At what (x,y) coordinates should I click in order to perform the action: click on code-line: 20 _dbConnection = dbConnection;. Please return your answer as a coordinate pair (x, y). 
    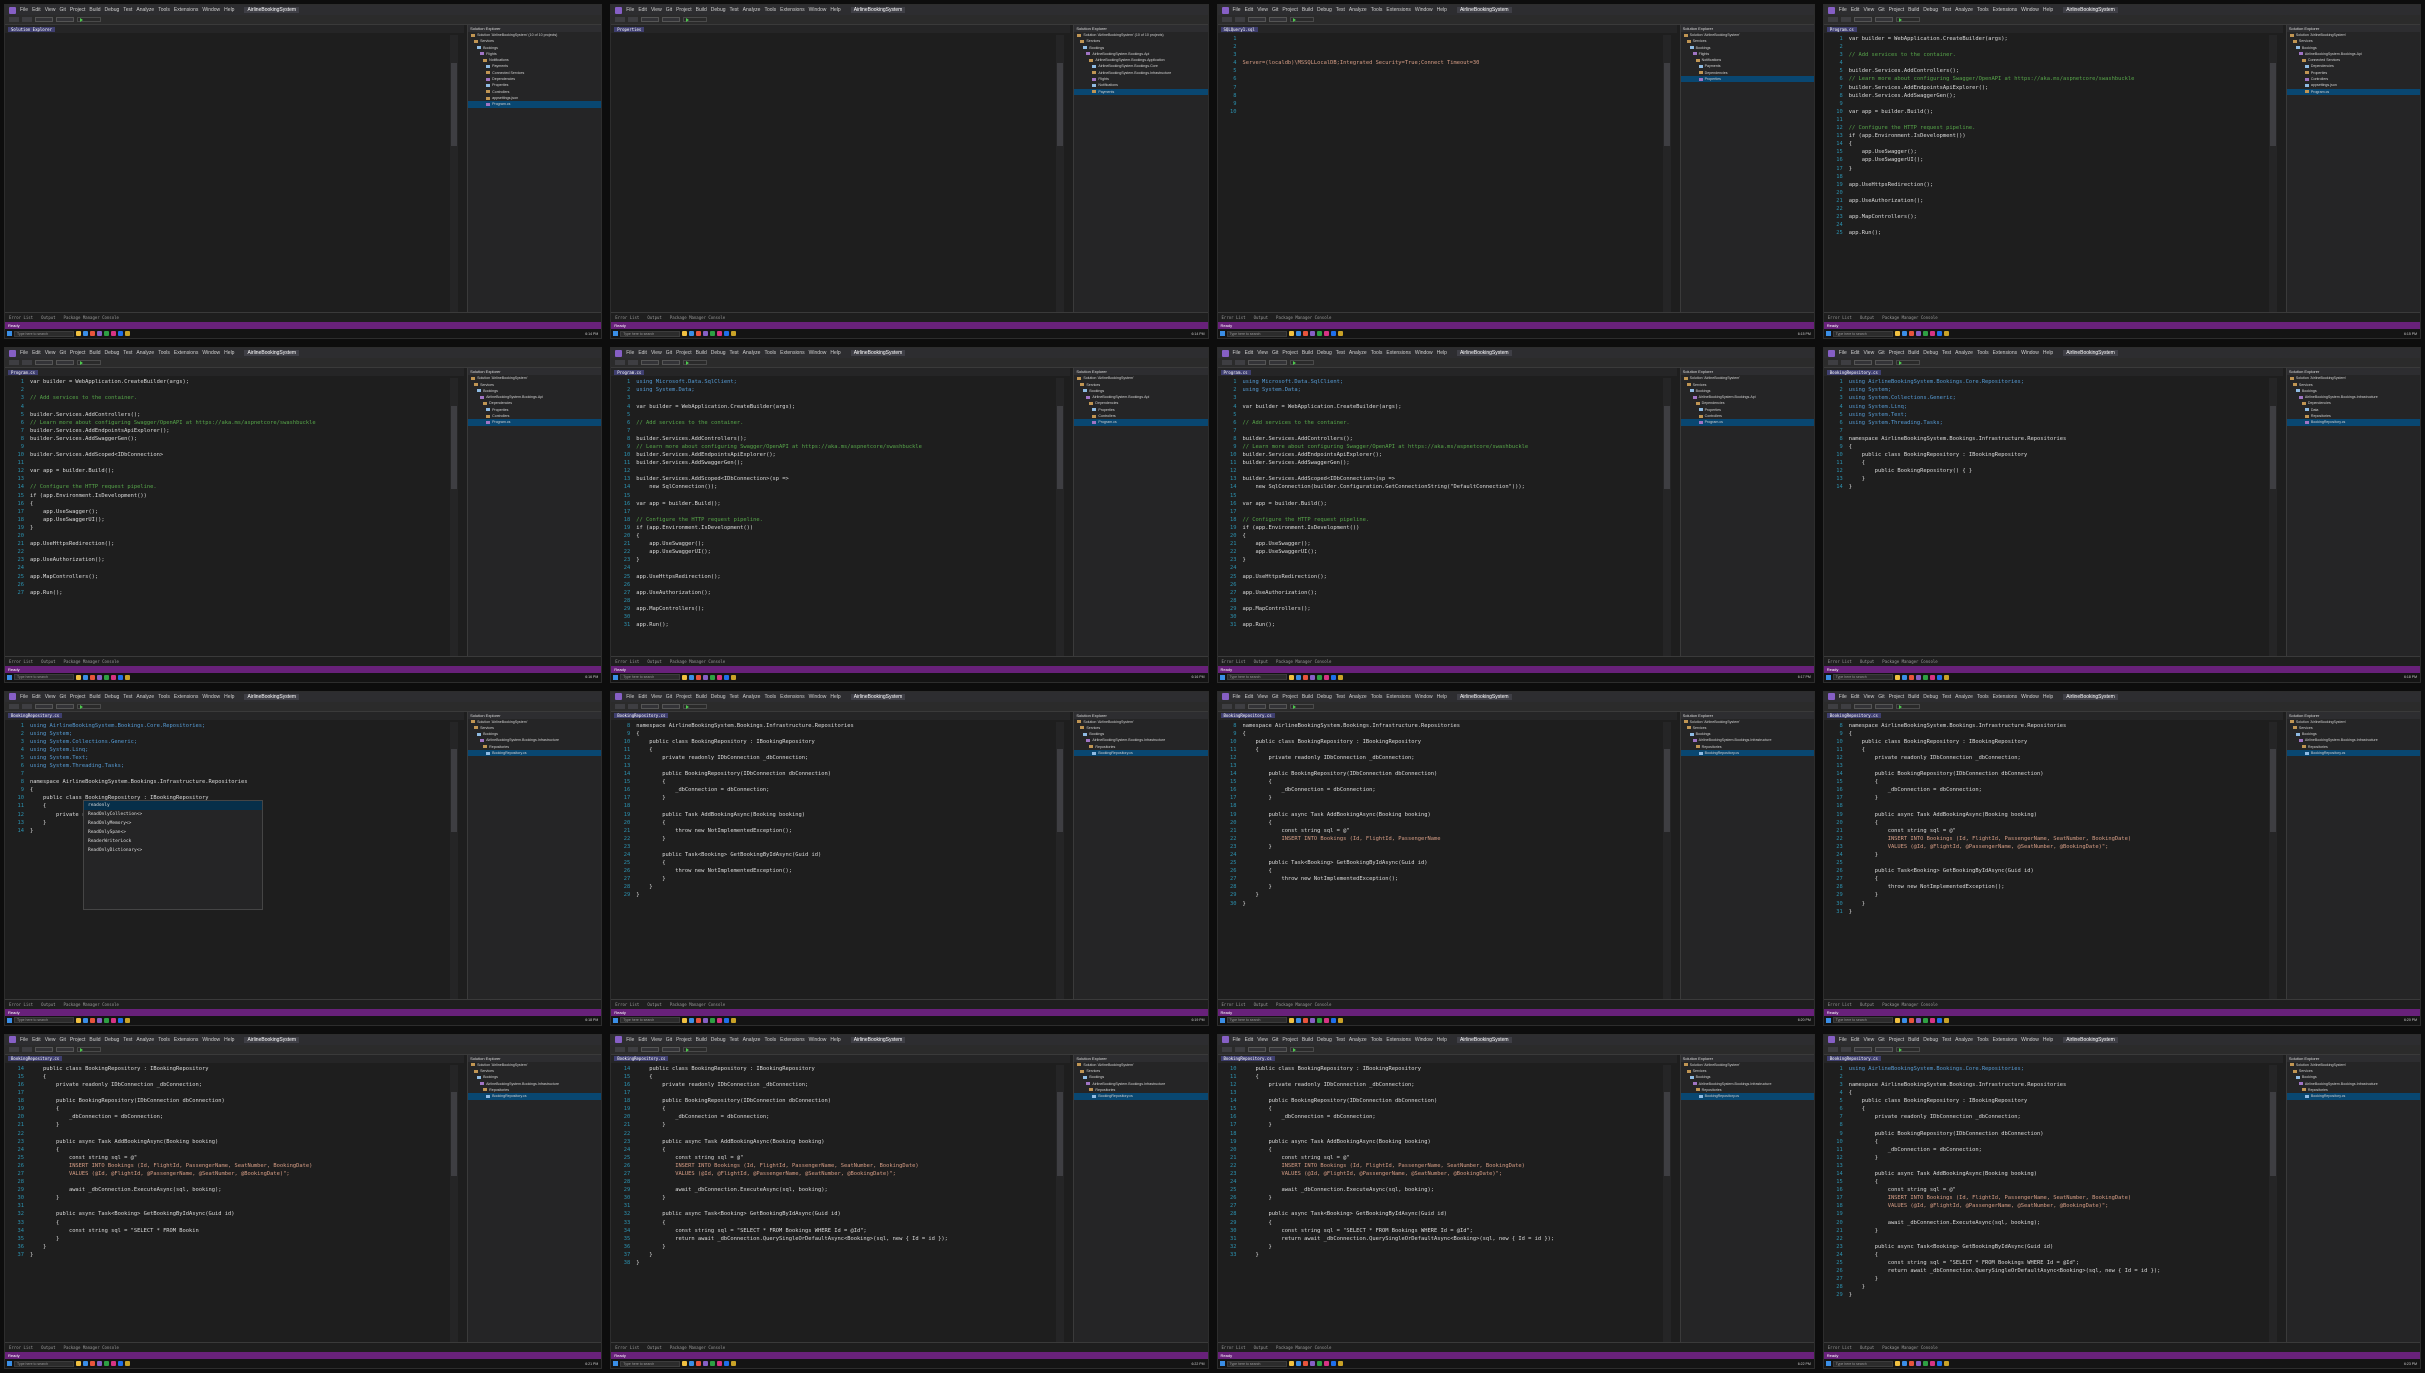
    Looking at the image, I should click on (228, 1117).